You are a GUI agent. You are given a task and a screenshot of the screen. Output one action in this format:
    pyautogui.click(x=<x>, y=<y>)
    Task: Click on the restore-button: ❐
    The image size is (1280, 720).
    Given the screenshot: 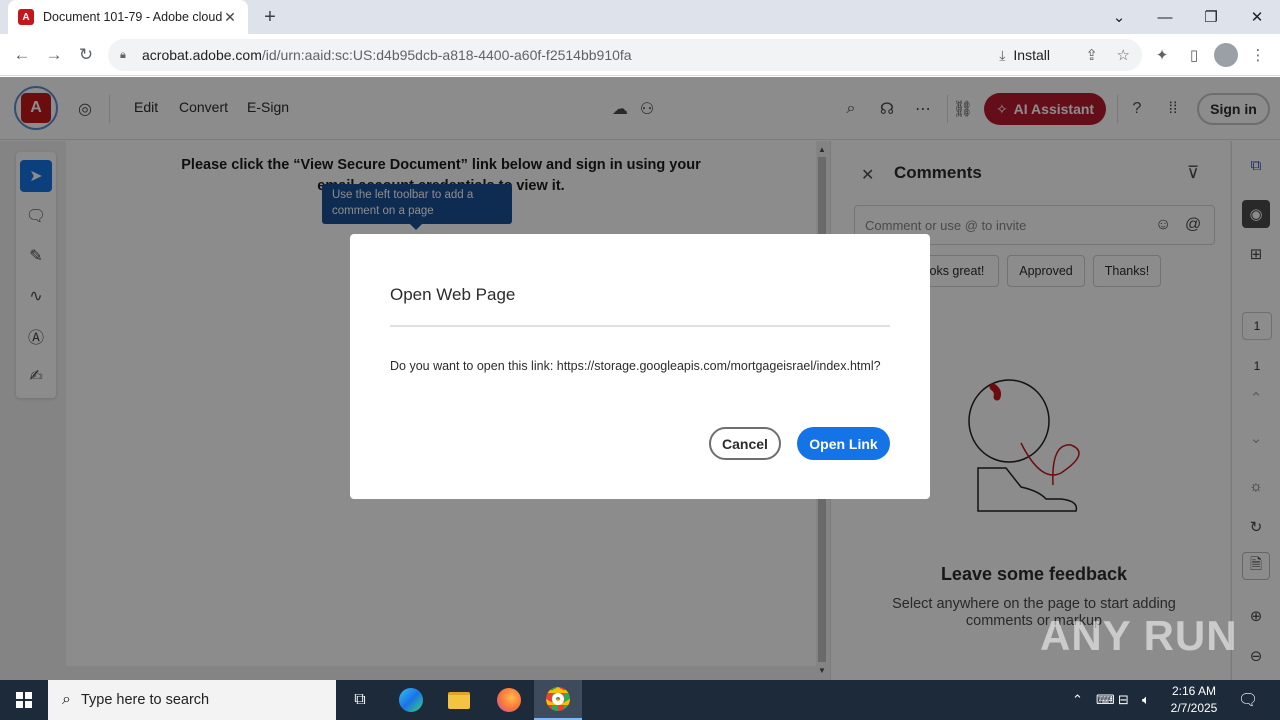 What is the action you would take?
    pyautogui.click(x=1211, y=17)
    